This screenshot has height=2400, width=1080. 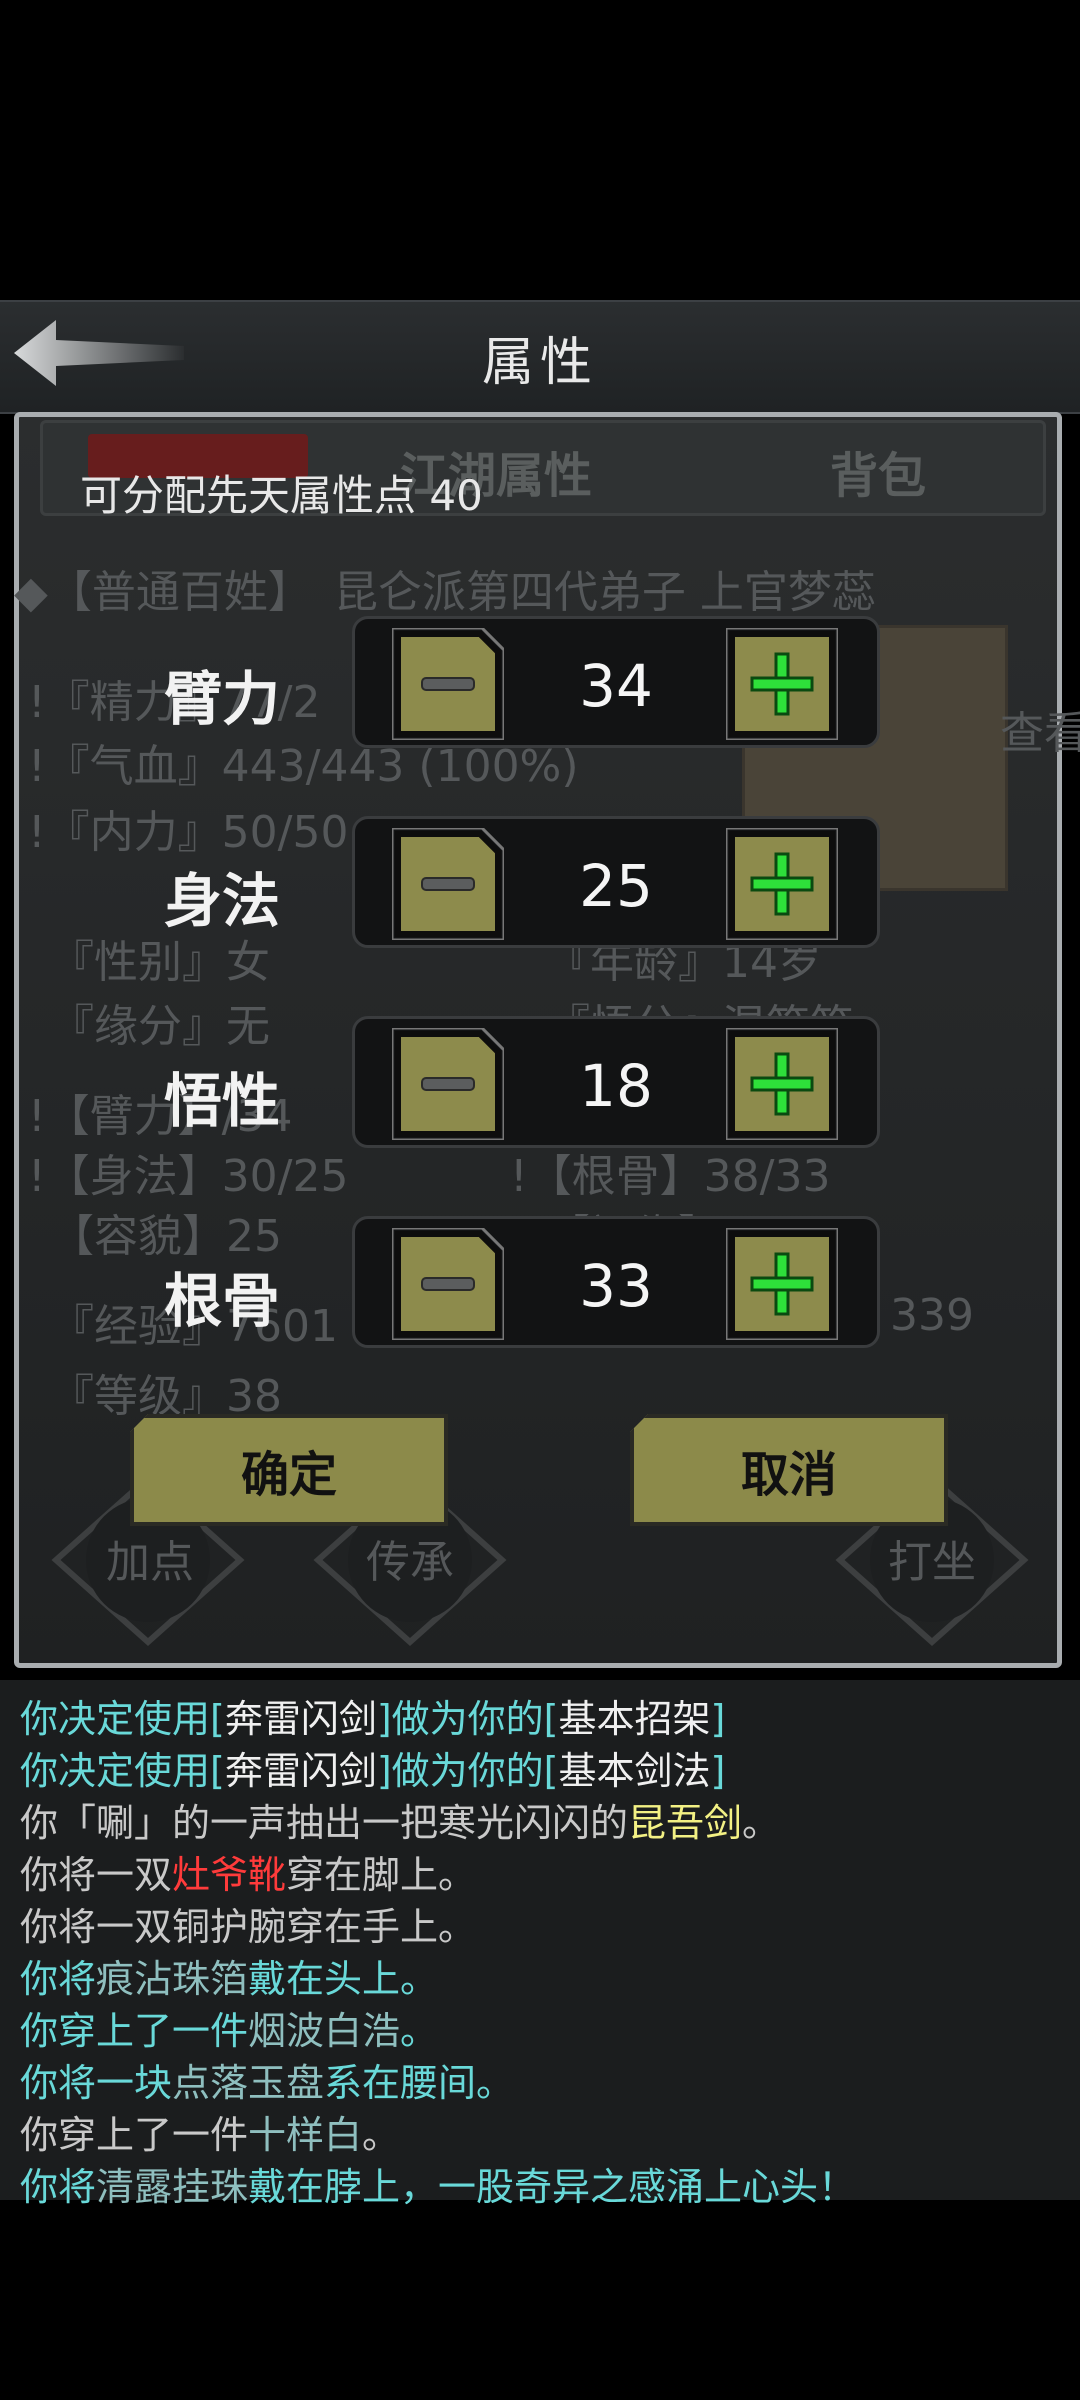 I want to click on log-segment: 你将一块, so click(x=96, y=2083).